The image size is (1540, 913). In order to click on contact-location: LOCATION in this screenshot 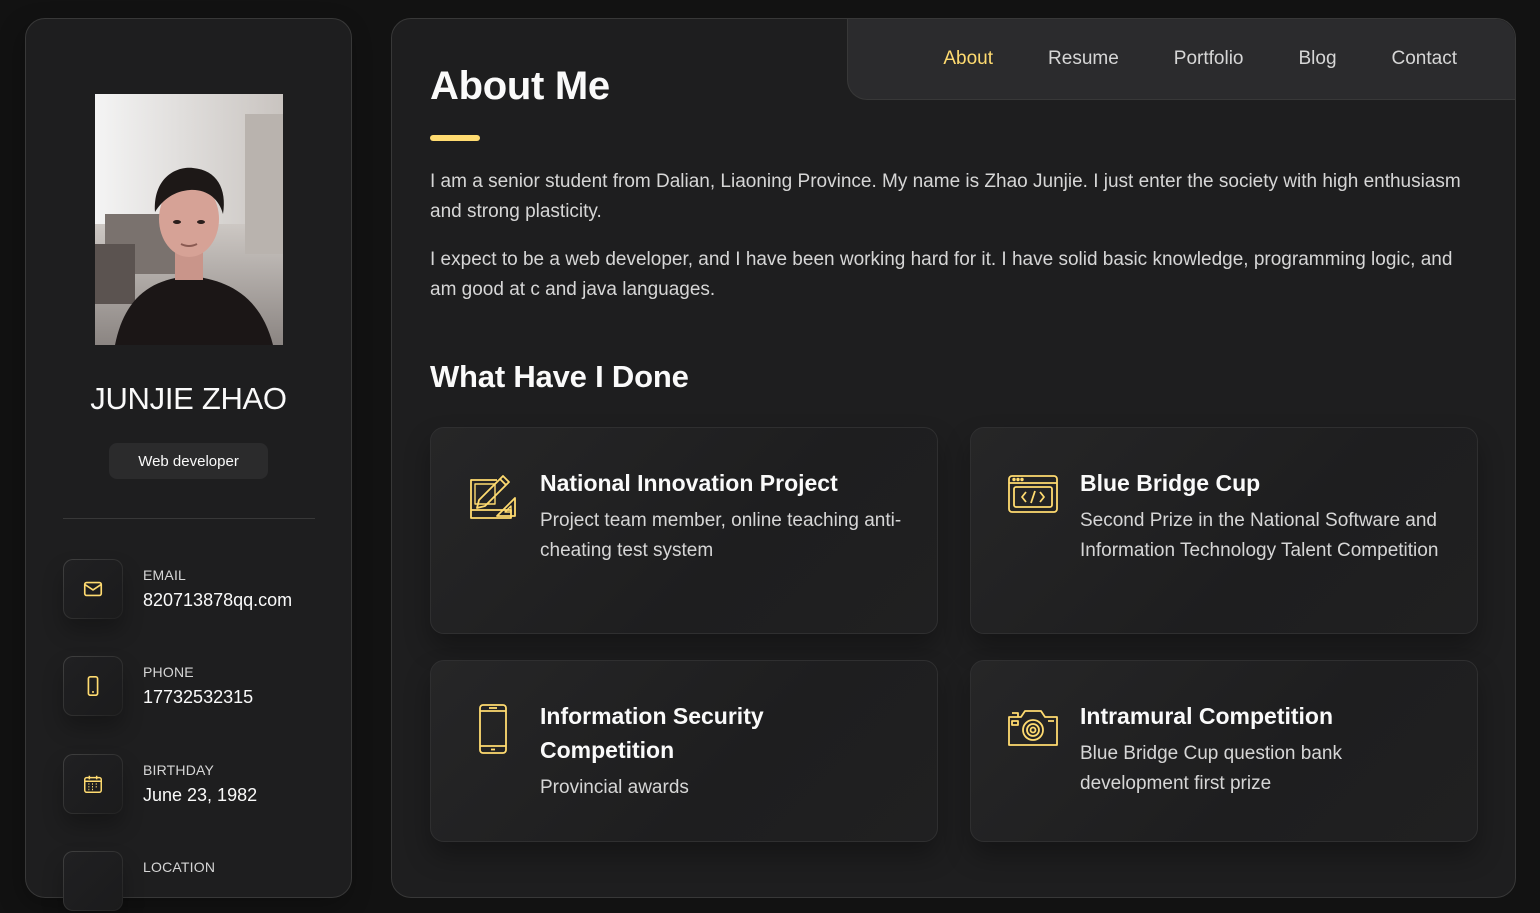, I will do `click(193, 882)`.